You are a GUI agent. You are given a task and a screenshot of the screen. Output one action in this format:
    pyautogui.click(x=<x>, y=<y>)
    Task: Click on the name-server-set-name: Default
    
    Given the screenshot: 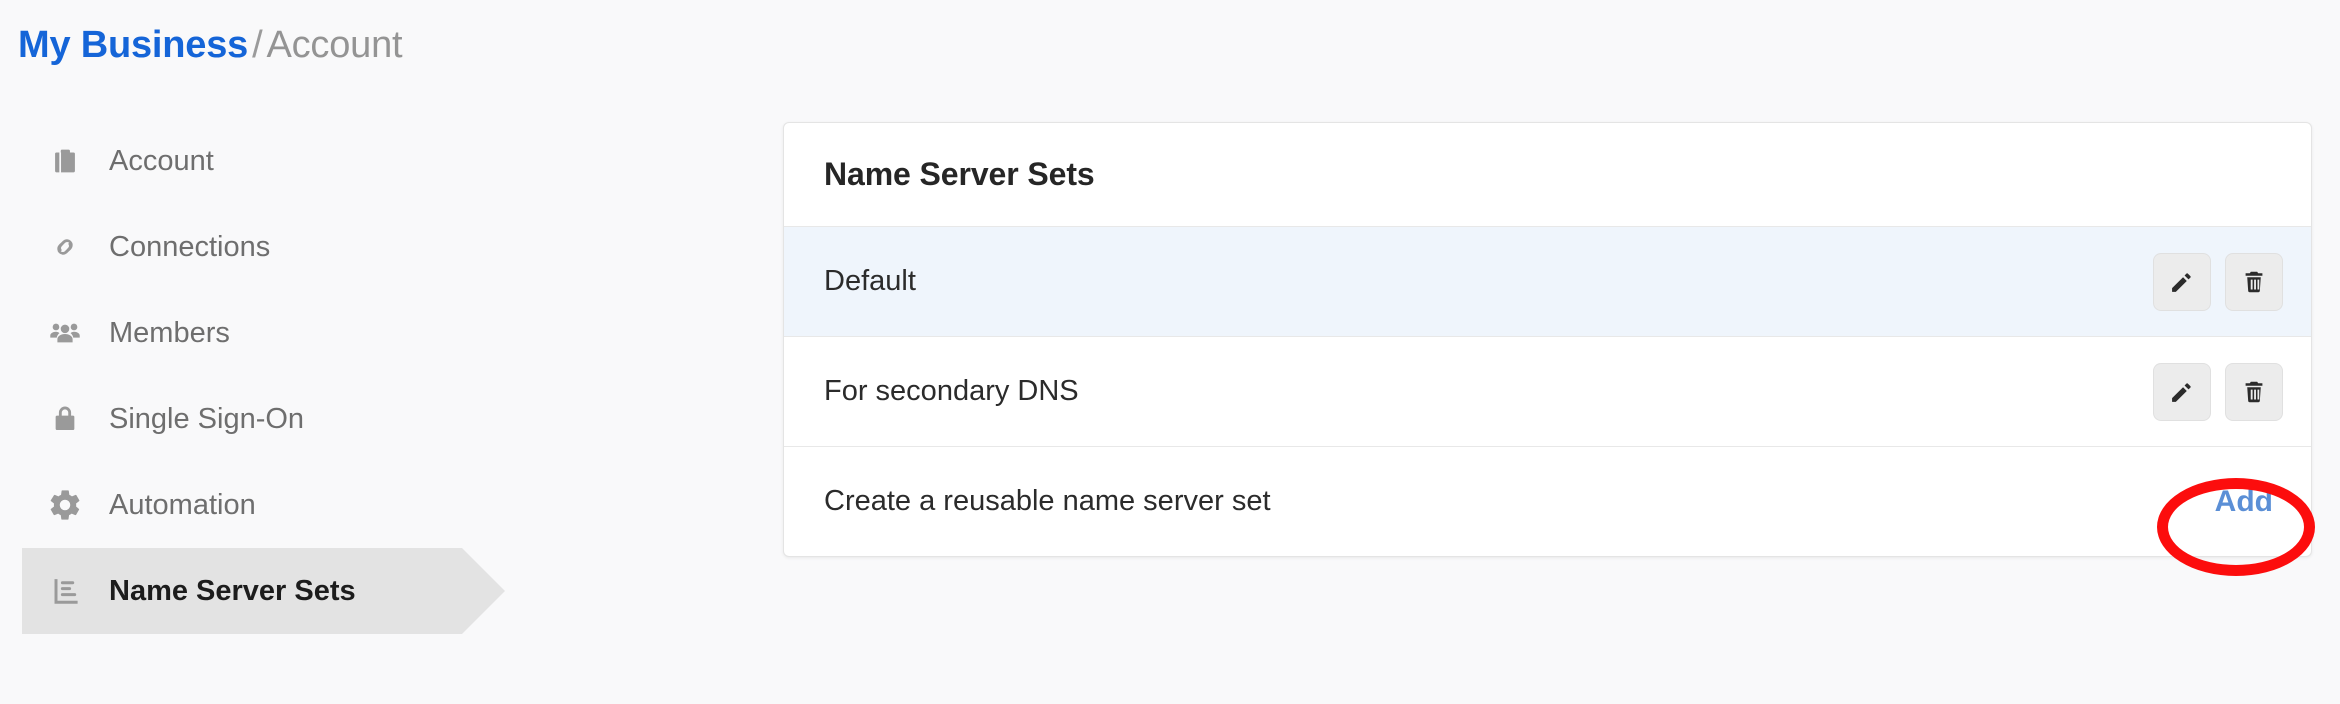 What is the action you would take?
    pyautogui.click(x=870, y=281)
    